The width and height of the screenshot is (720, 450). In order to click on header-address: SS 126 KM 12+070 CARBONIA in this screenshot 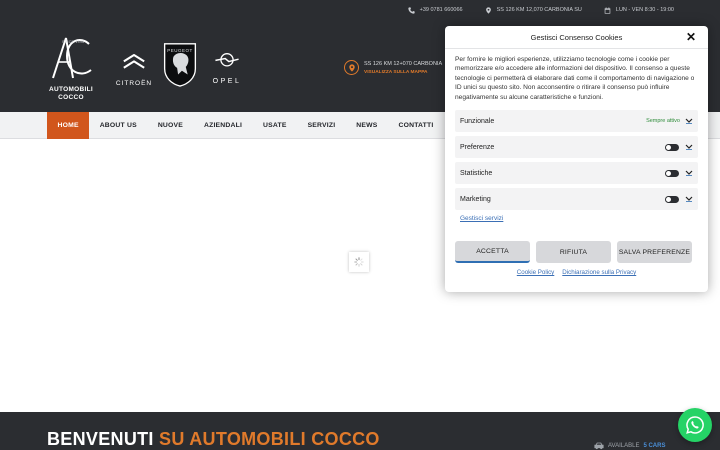, I will do `click(403, 64)`.